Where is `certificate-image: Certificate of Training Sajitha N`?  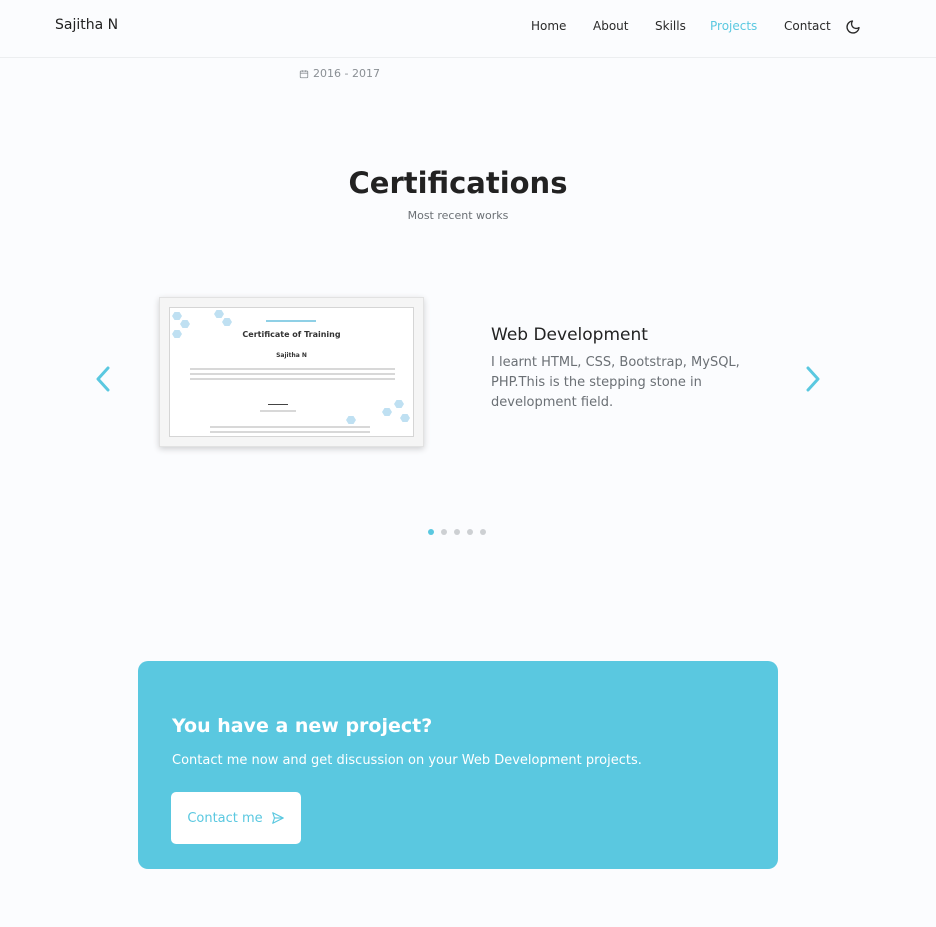
certificate-image: Certificate of Training Sajitha N is located at coordinates (291, 372).